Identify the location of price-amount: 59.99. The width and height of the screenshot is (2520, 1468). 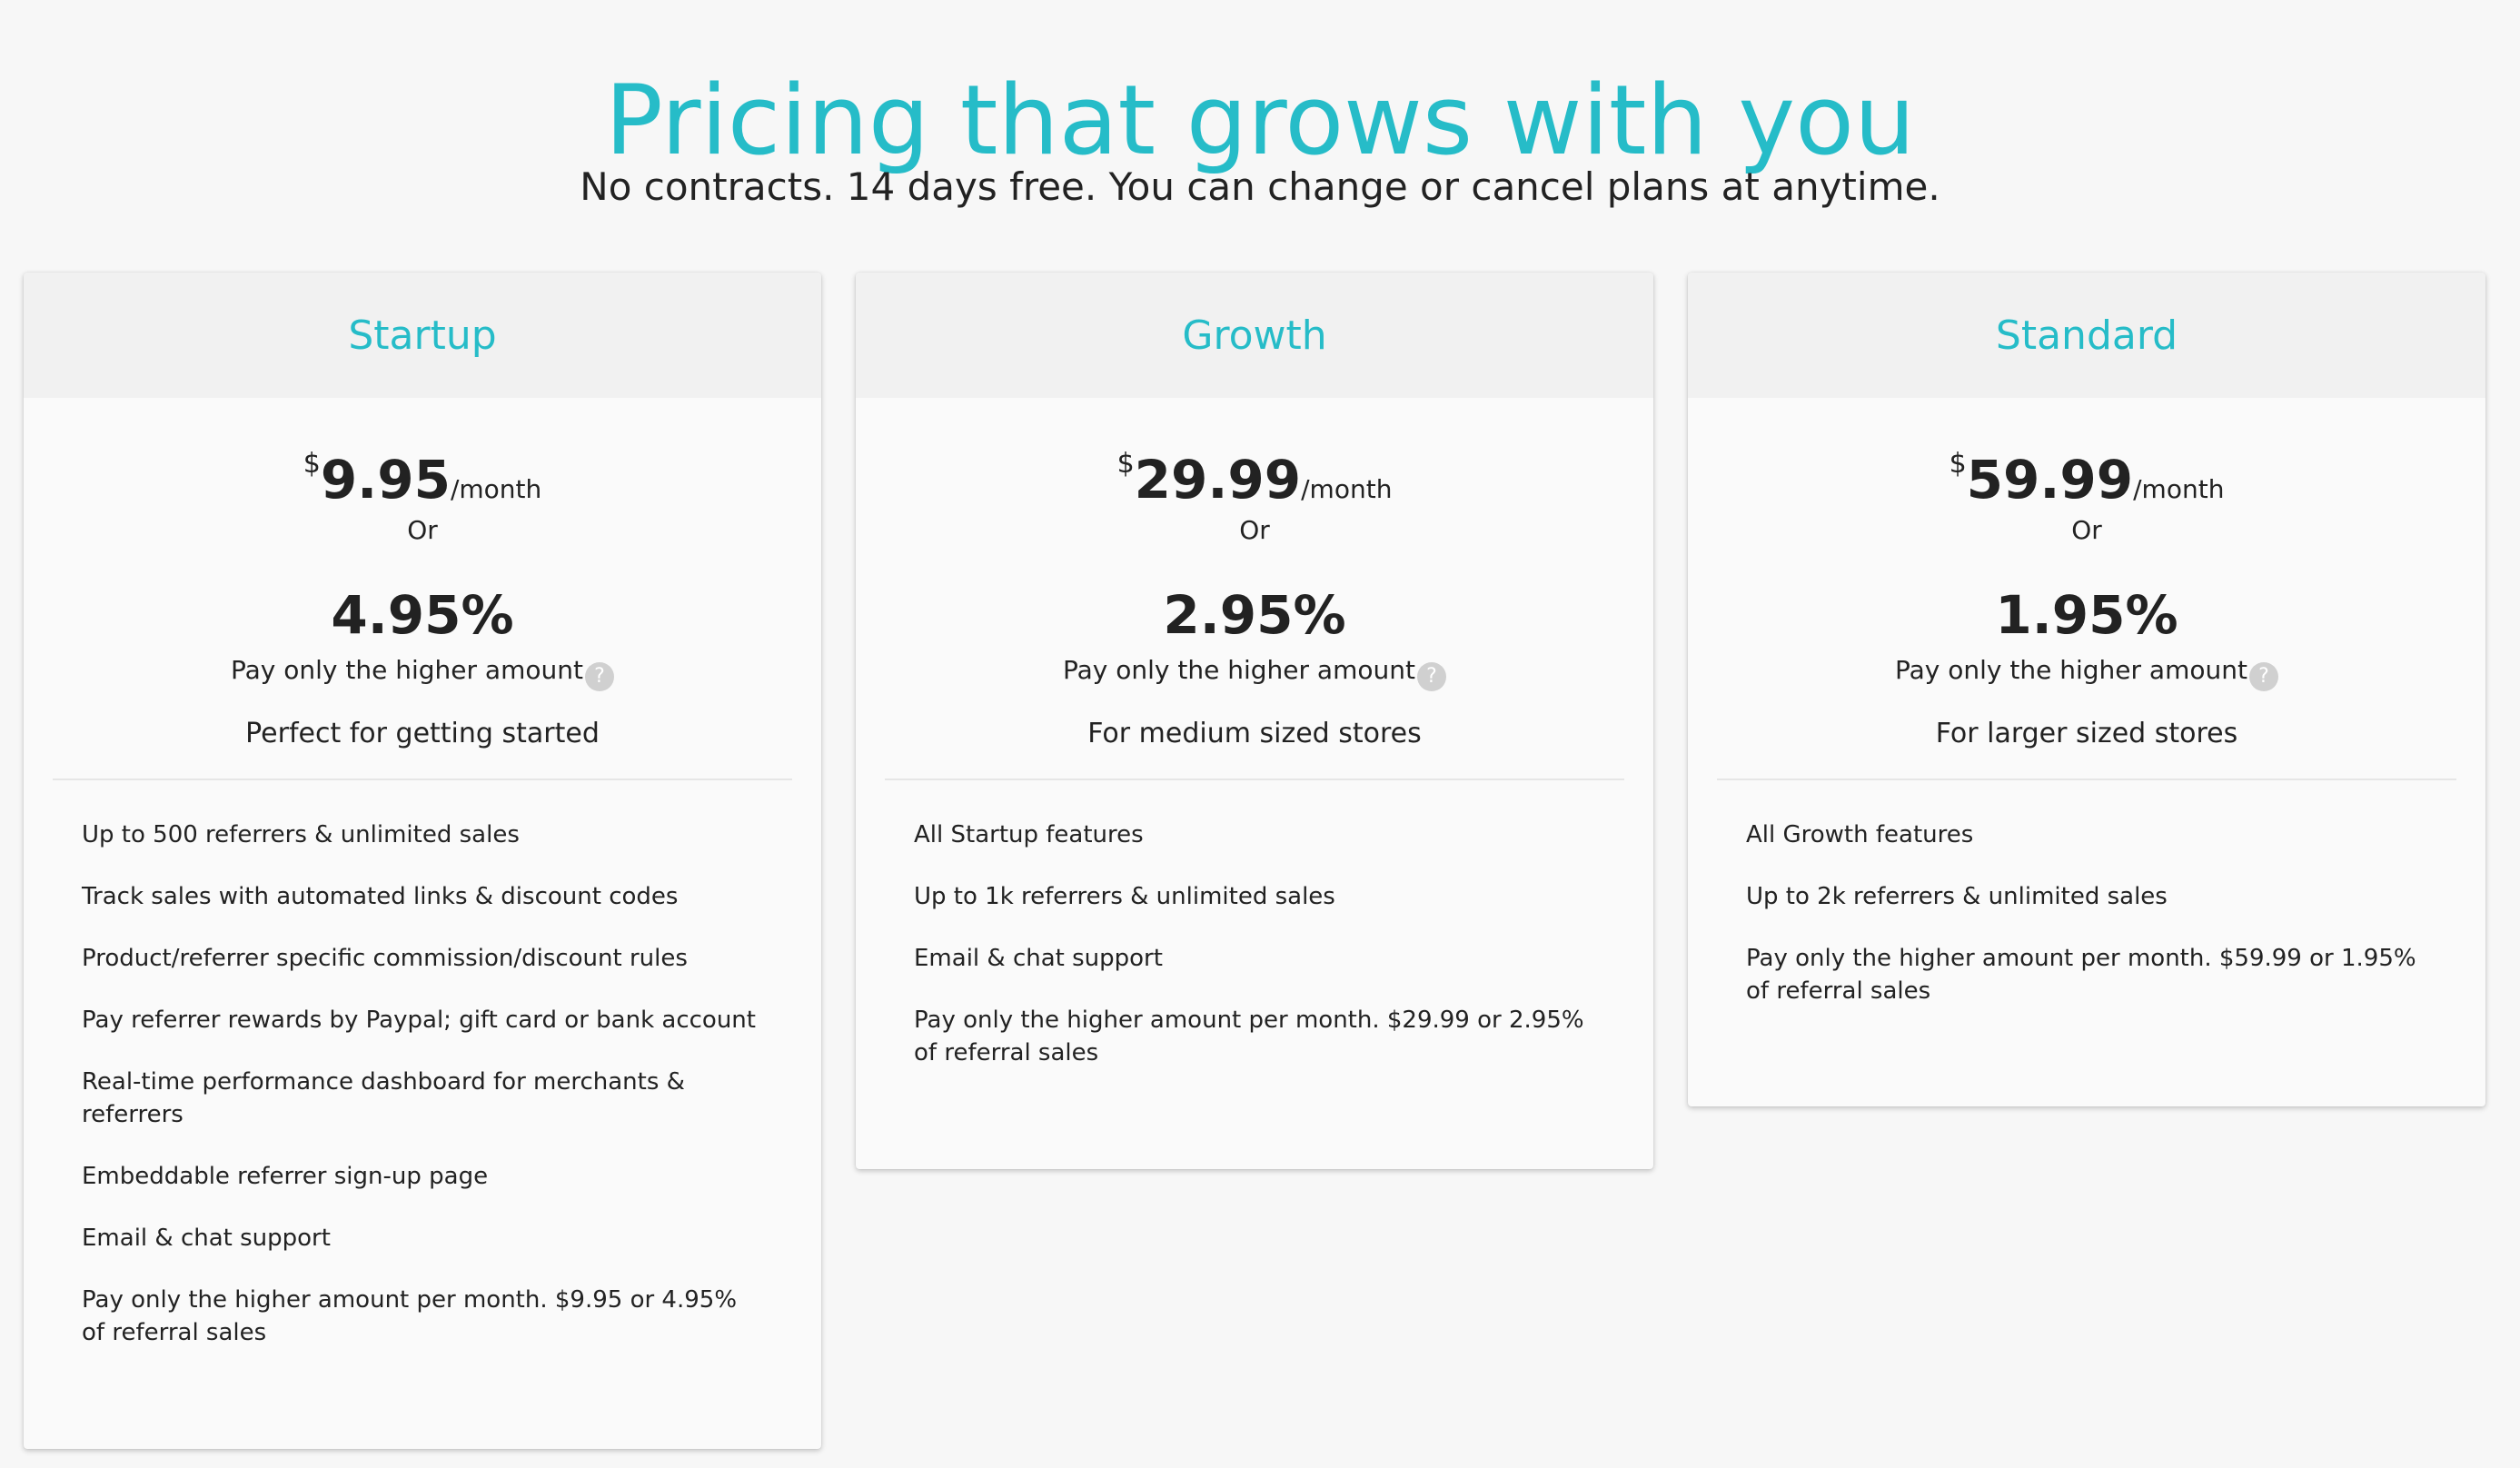
(2050, 480).